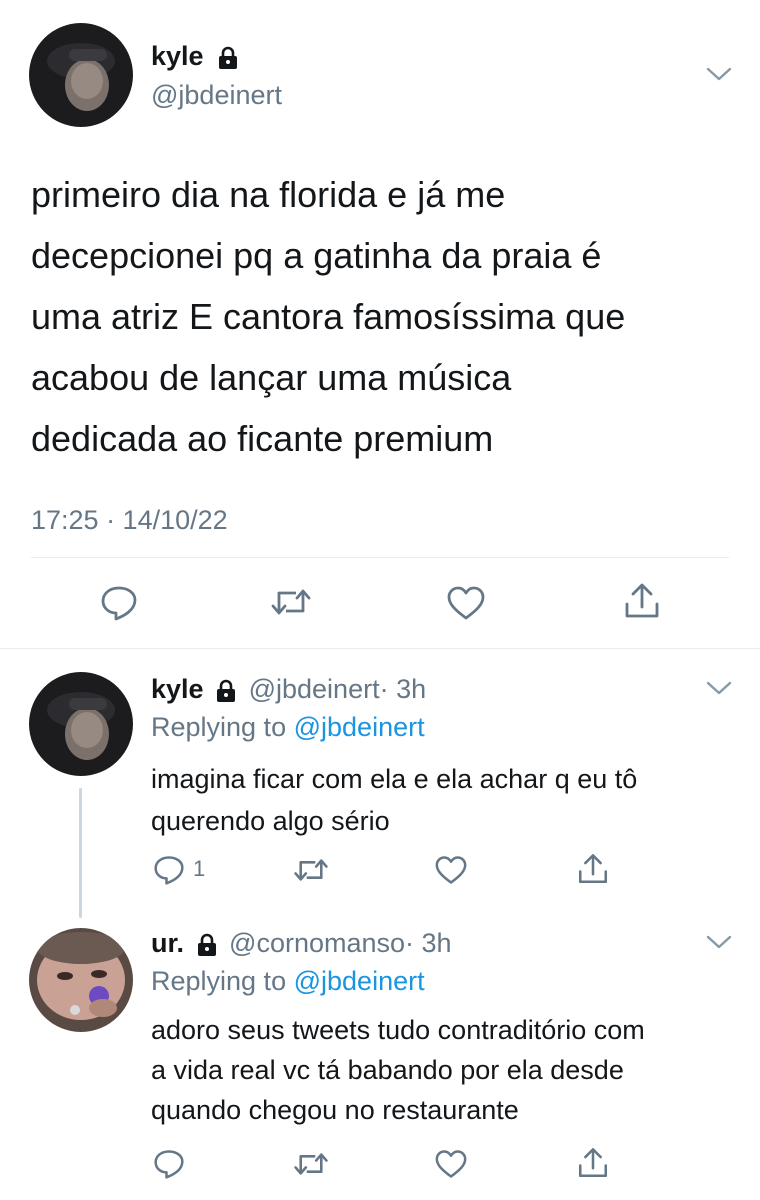 This screenshot has width=760, height=1200. Describe the element at coordinates (167, 943) in the screenshot. I see `author-name: ur.` at that location.